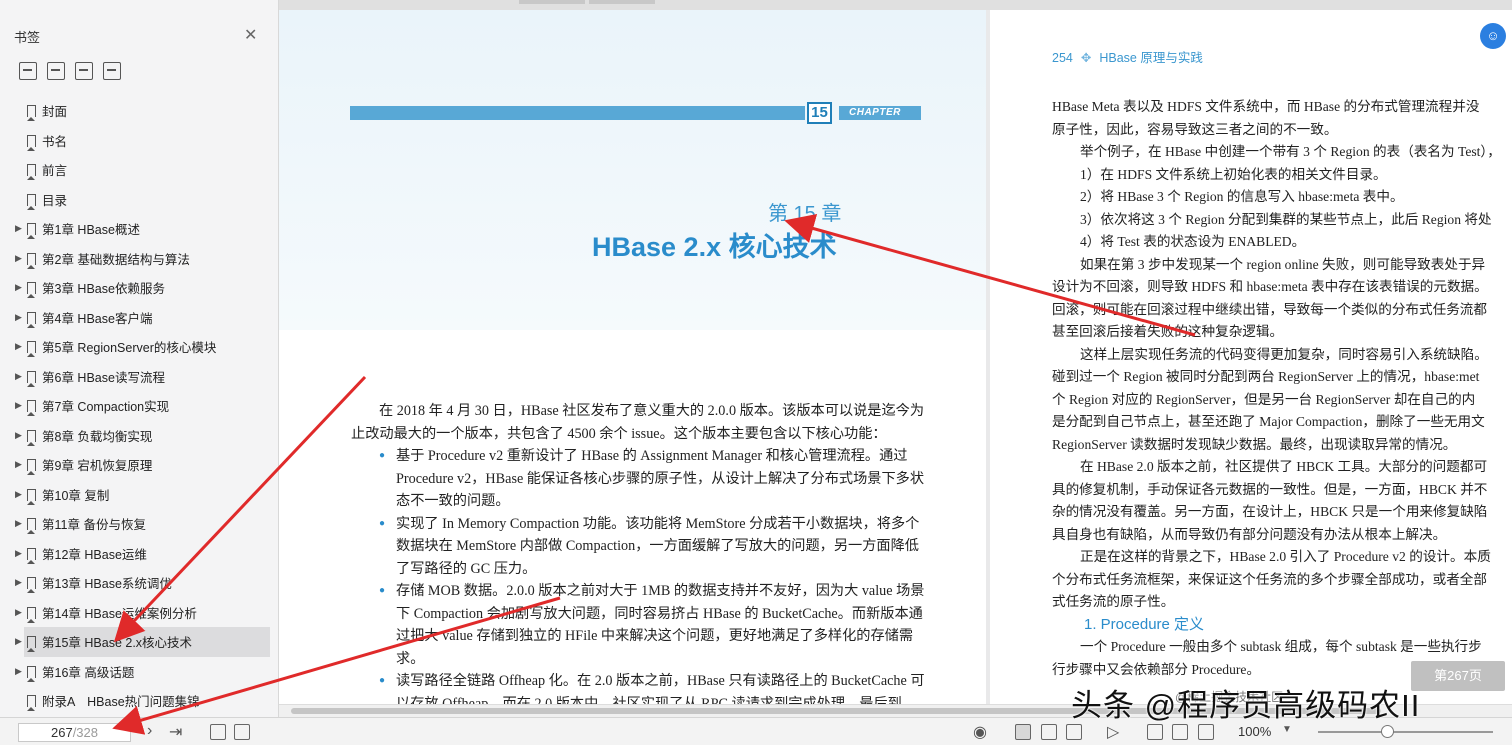 The width and height of the screenshot is (1512, 745). I want to click on assistant-icon: ☺, so click(1493, 36).